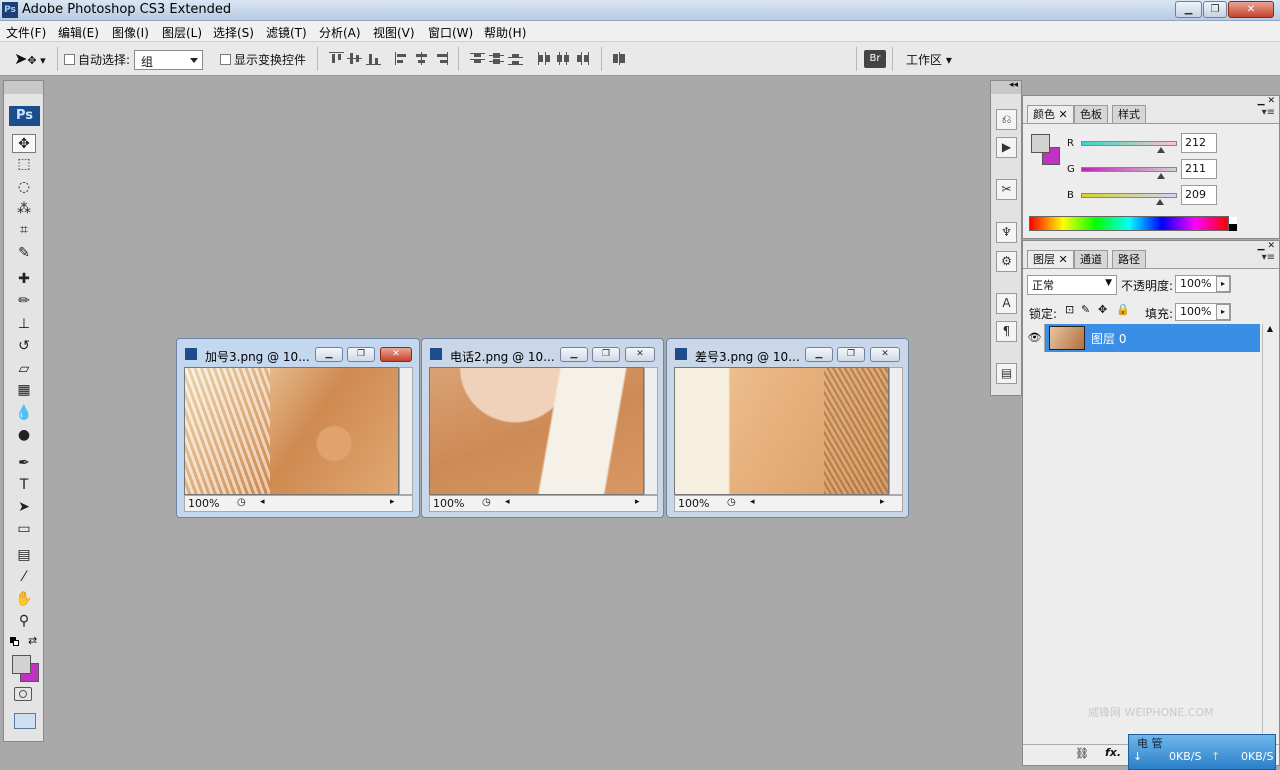 This screenshot has height=770, width=1280. I want to click on distribute-horizontal-center-icon, so click(563, 58).